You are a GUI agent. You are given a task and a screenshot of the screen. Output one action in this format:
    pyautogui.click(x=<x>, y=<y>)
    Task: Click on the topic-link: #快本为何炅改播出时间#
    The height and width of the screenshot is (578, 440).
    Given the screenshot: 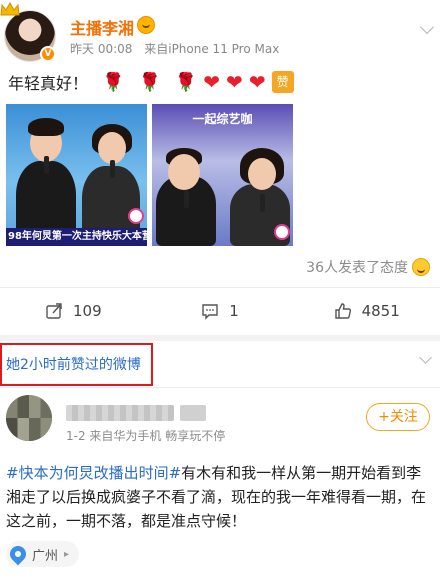 What is the action you would take?
    pyautogui.click(x=93, y=473)
    